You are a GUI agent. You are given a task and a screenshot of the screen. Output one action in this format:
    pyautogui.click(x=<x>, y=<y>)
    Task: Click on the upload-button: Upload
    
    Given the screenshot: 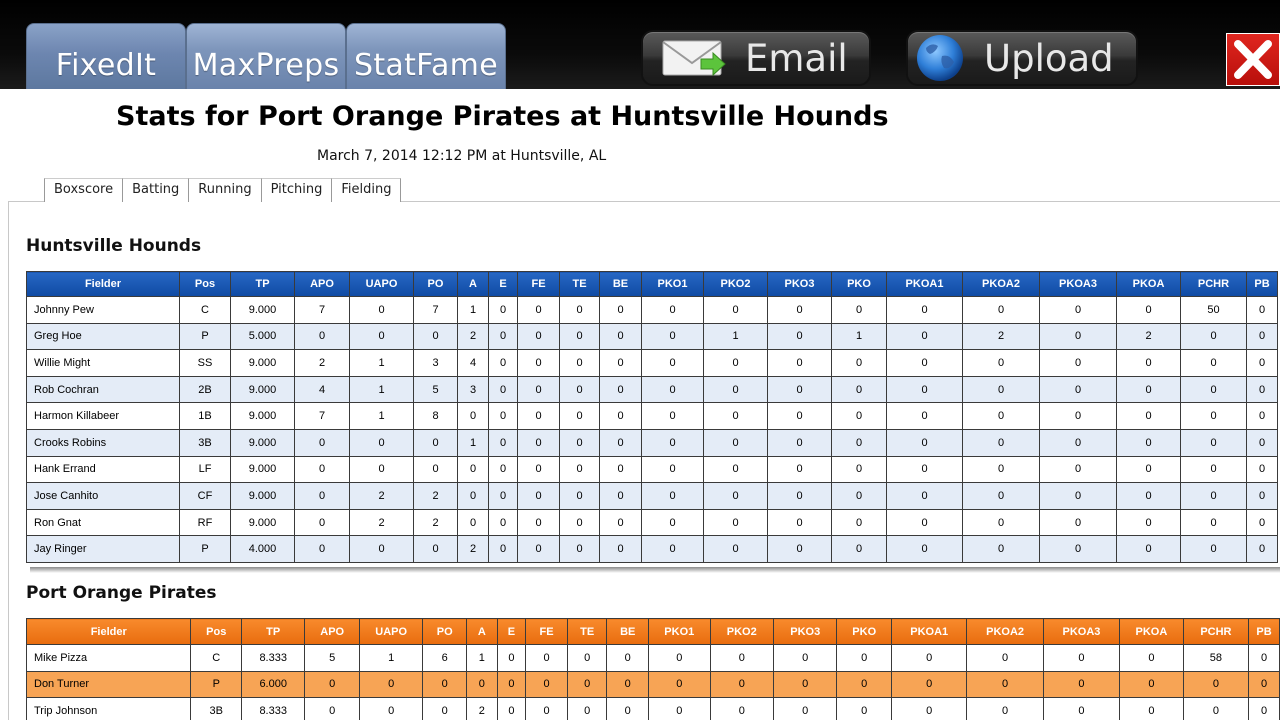 What is the action you would take?
    pyautogui.click(x=1022, y=58)
    